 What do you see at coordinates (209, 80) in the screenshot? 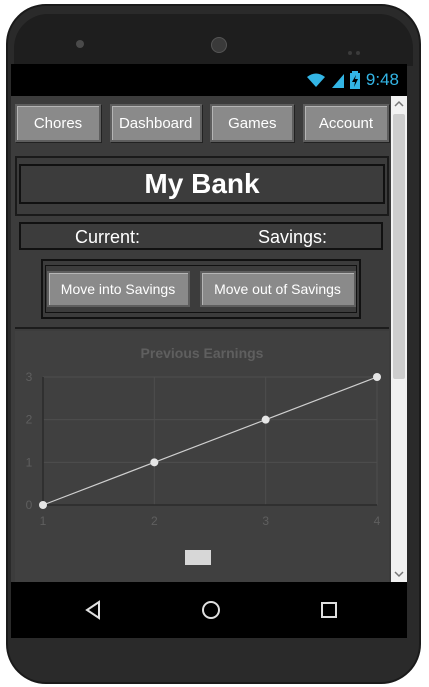
I see `status-bar: 9:48` at bounding box center [209, 80].